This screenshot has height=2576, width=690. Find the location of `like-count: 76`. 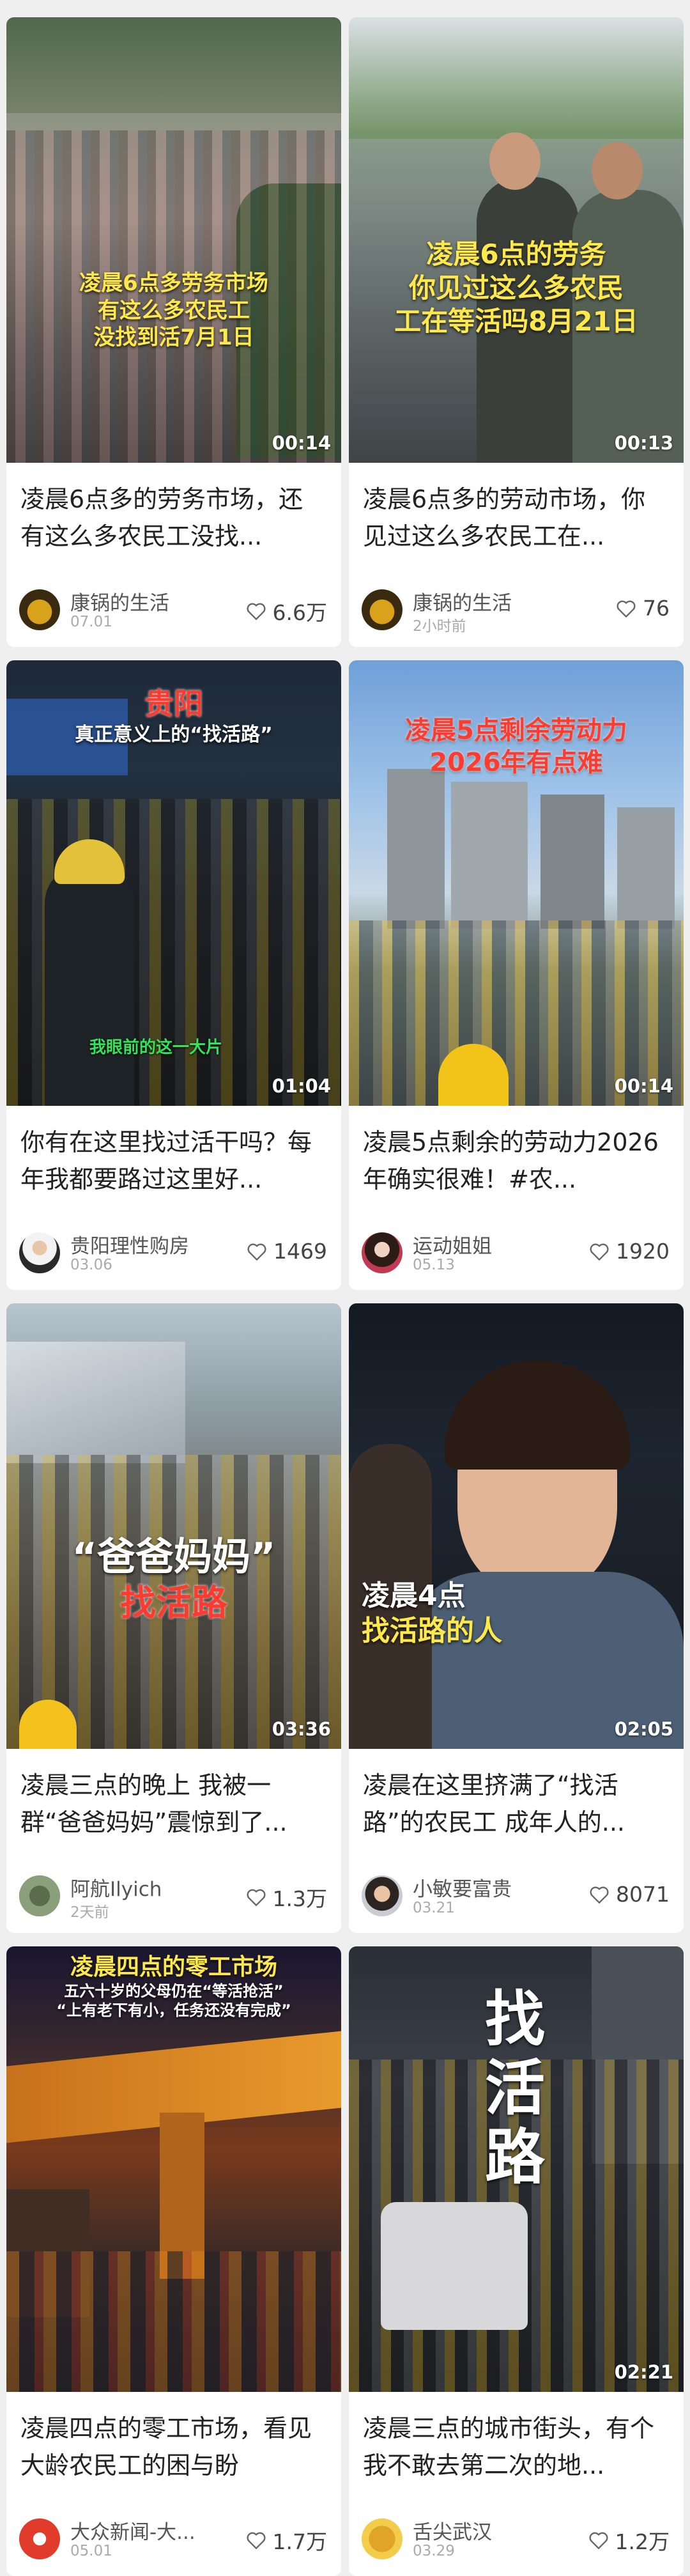

like-count: 76 is located at coordinates (656, 608).